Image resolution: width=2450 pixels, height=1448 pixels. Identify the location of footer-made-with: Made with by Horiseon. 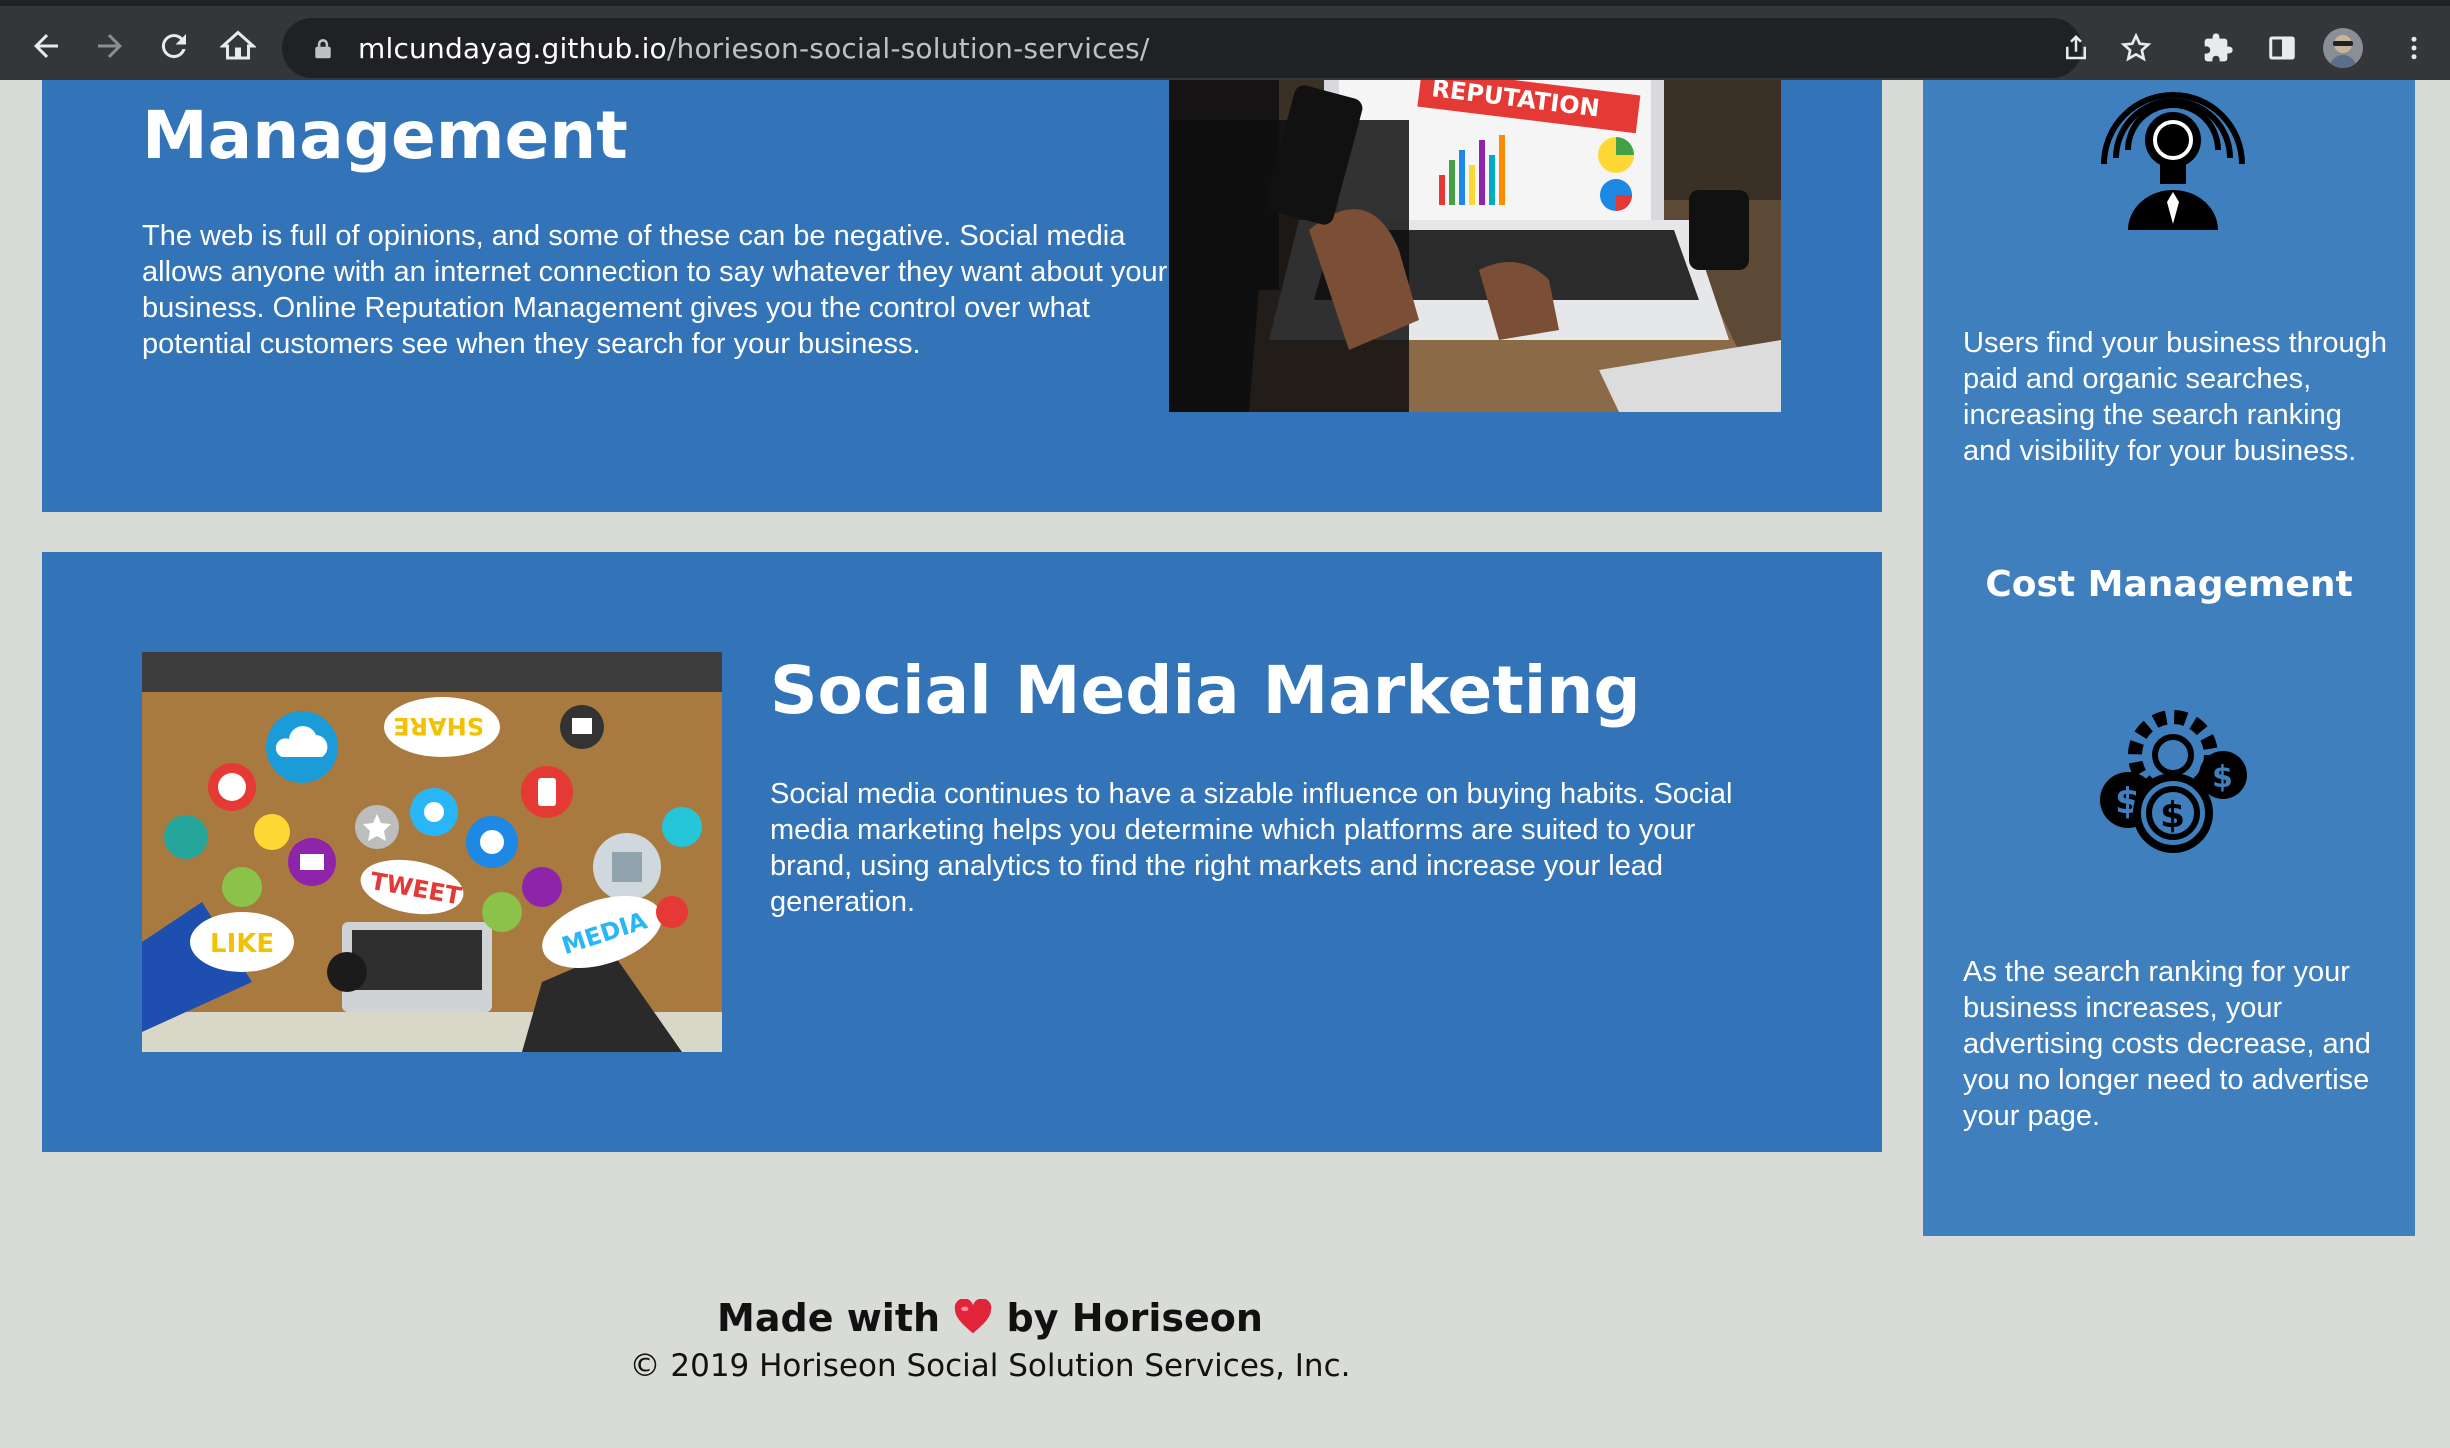
(1225, 1320).